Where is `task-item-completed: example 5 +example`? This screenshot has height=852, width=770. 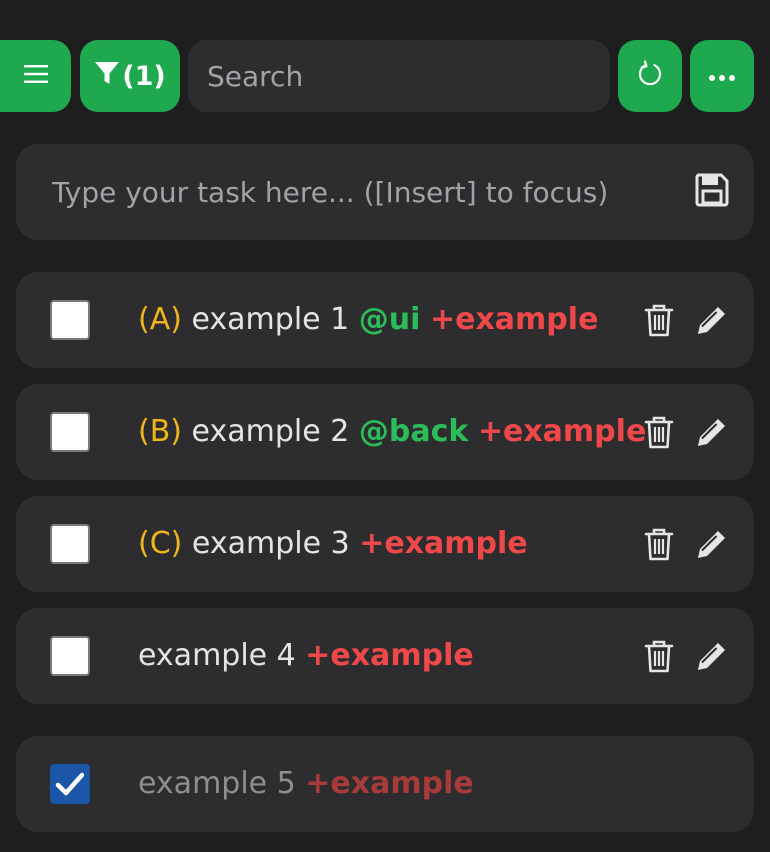
task-item-completed: example 5 +example is located at coordinates (385, 784).